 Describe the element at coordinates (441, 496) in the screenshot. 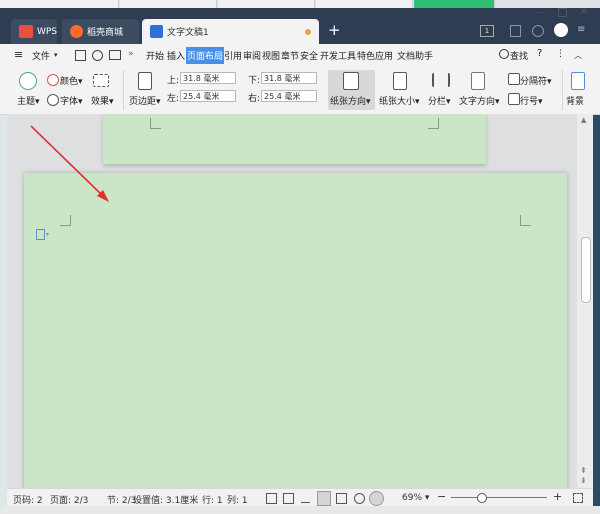

I see `zoom-out-button: −` at that location.